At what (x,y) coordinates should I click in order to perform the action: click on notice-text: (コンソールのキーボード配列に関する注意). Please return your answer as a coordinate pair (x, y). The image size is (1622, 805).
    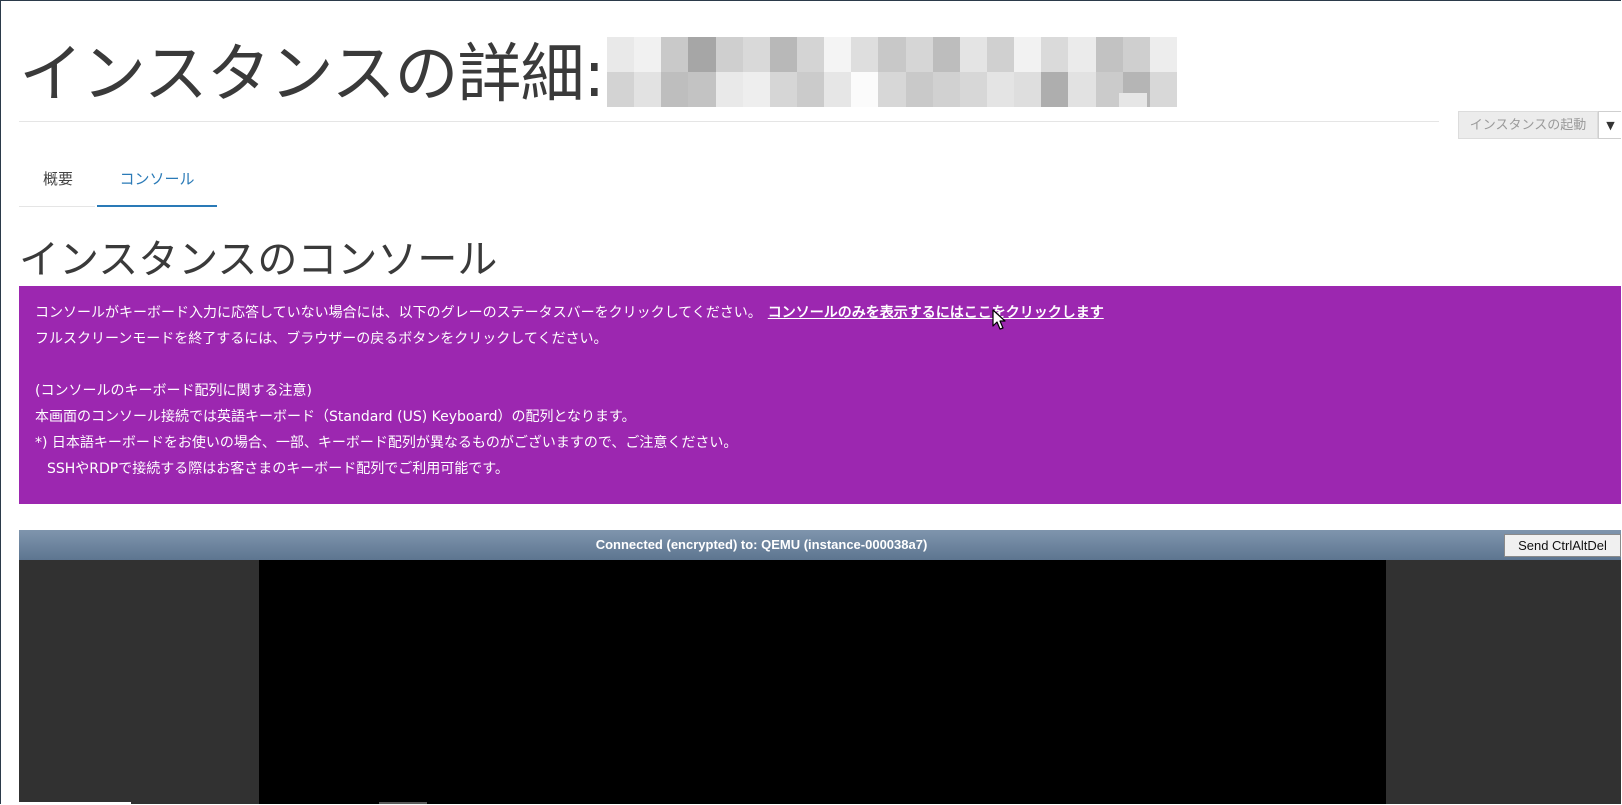
    Looking at the image, I should click on (173, 391).